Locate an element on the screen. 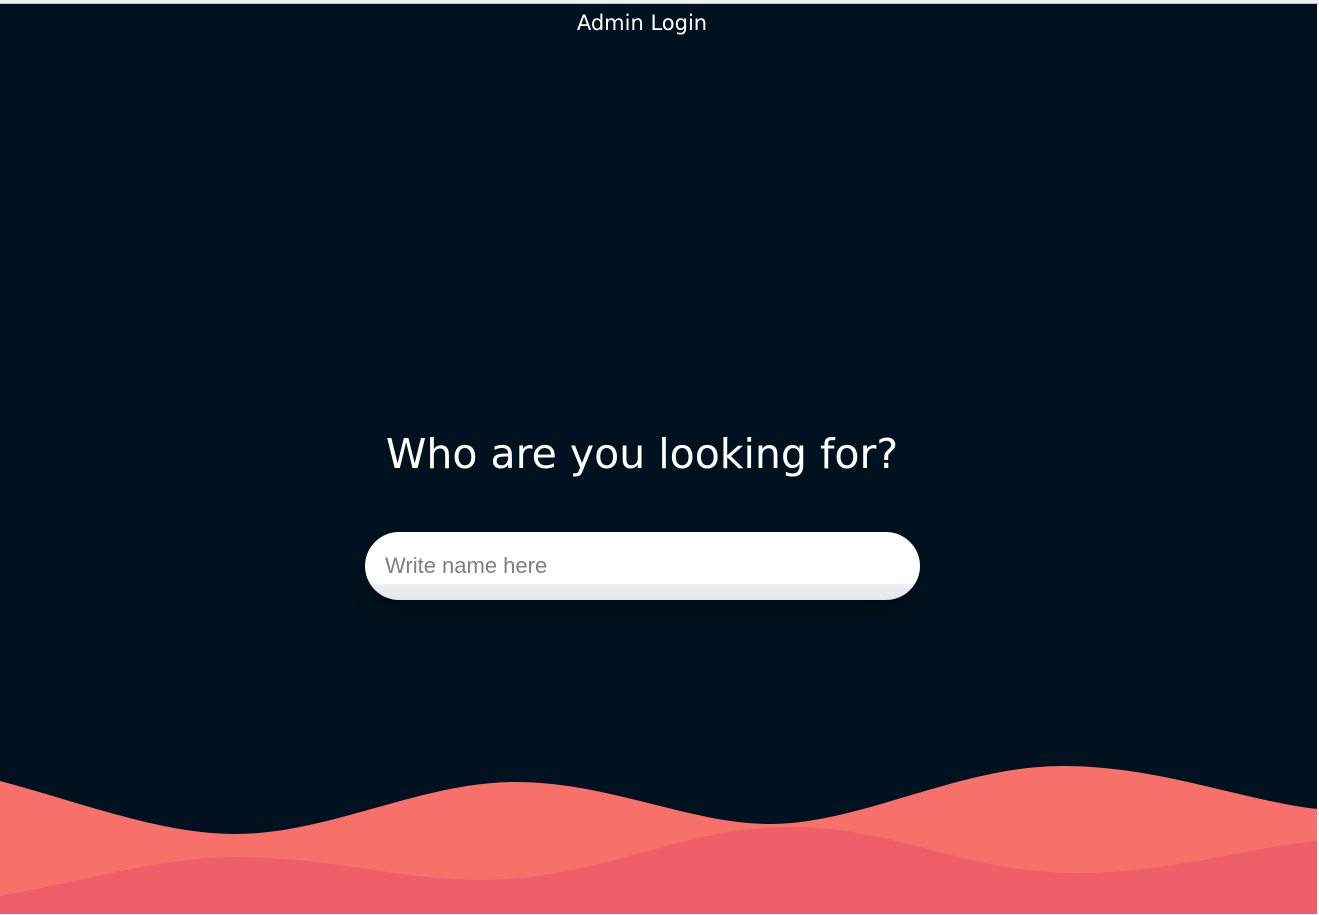 The image size is (1319, 915). search-container is located at coordinates (642, 566).